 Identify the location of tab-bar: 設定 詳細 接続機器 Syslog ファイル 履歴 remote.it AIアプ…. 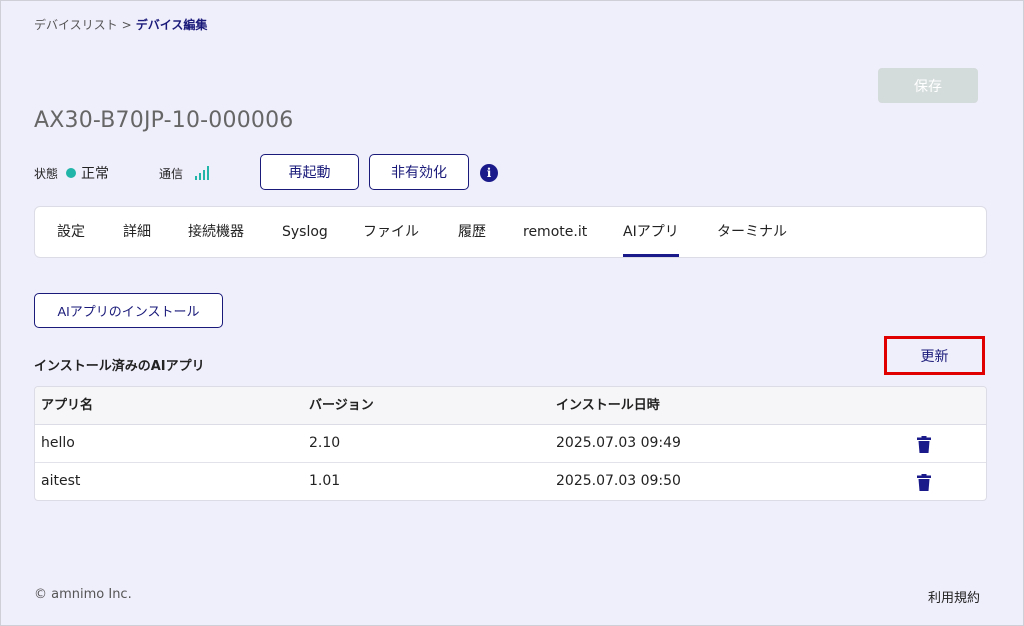
(510, 232).